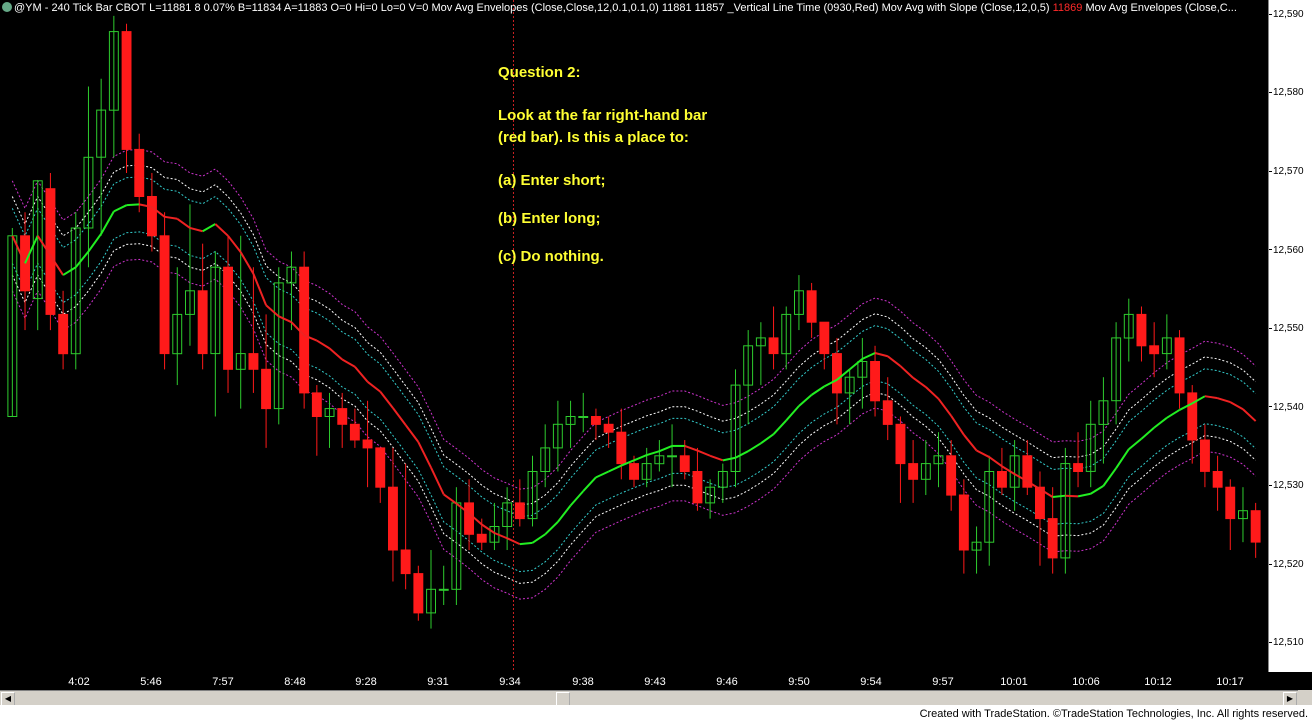  What do you see at coordinates (7, 7) in the screenshot?
I see `symbol-icon` at bounding box center [7, 7].